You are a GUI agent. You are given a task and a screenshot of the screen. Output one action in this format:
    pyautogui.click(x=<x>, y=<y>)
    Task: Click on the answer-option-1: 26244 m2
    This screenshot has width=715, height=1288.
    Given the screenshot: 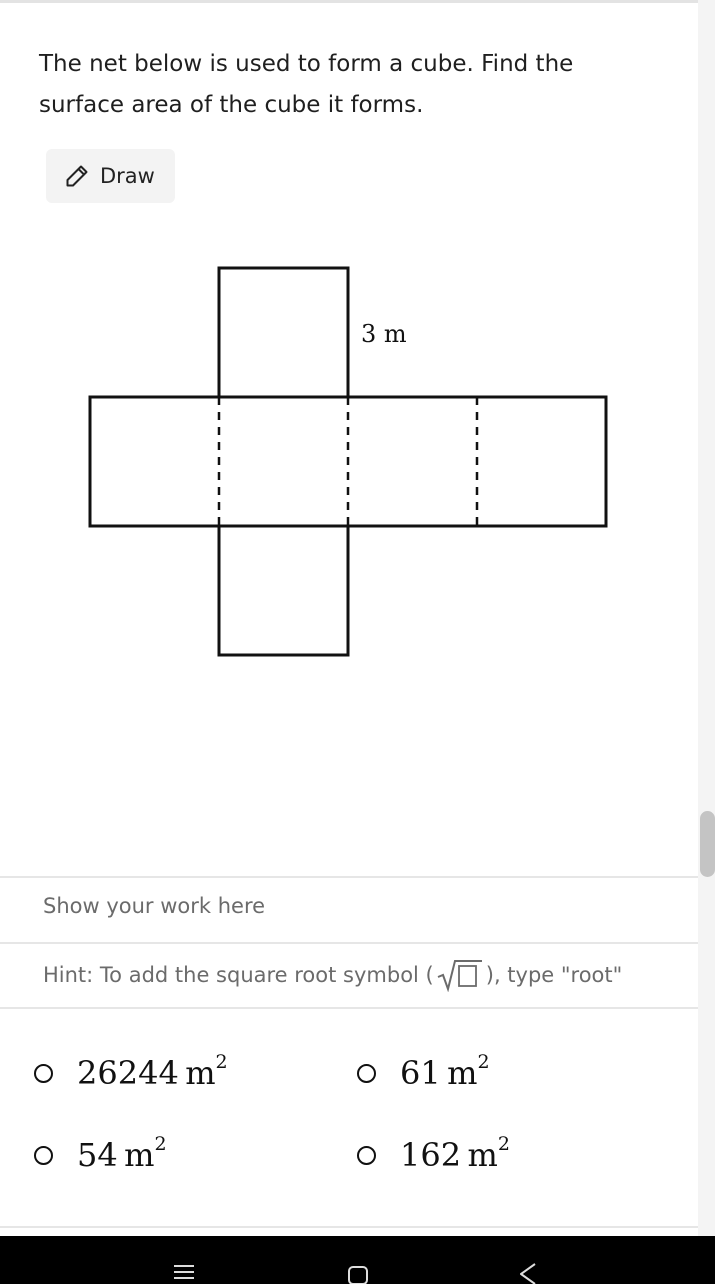 What is the action you would take?
    pyautogui.click(x=131, y=1071)
    